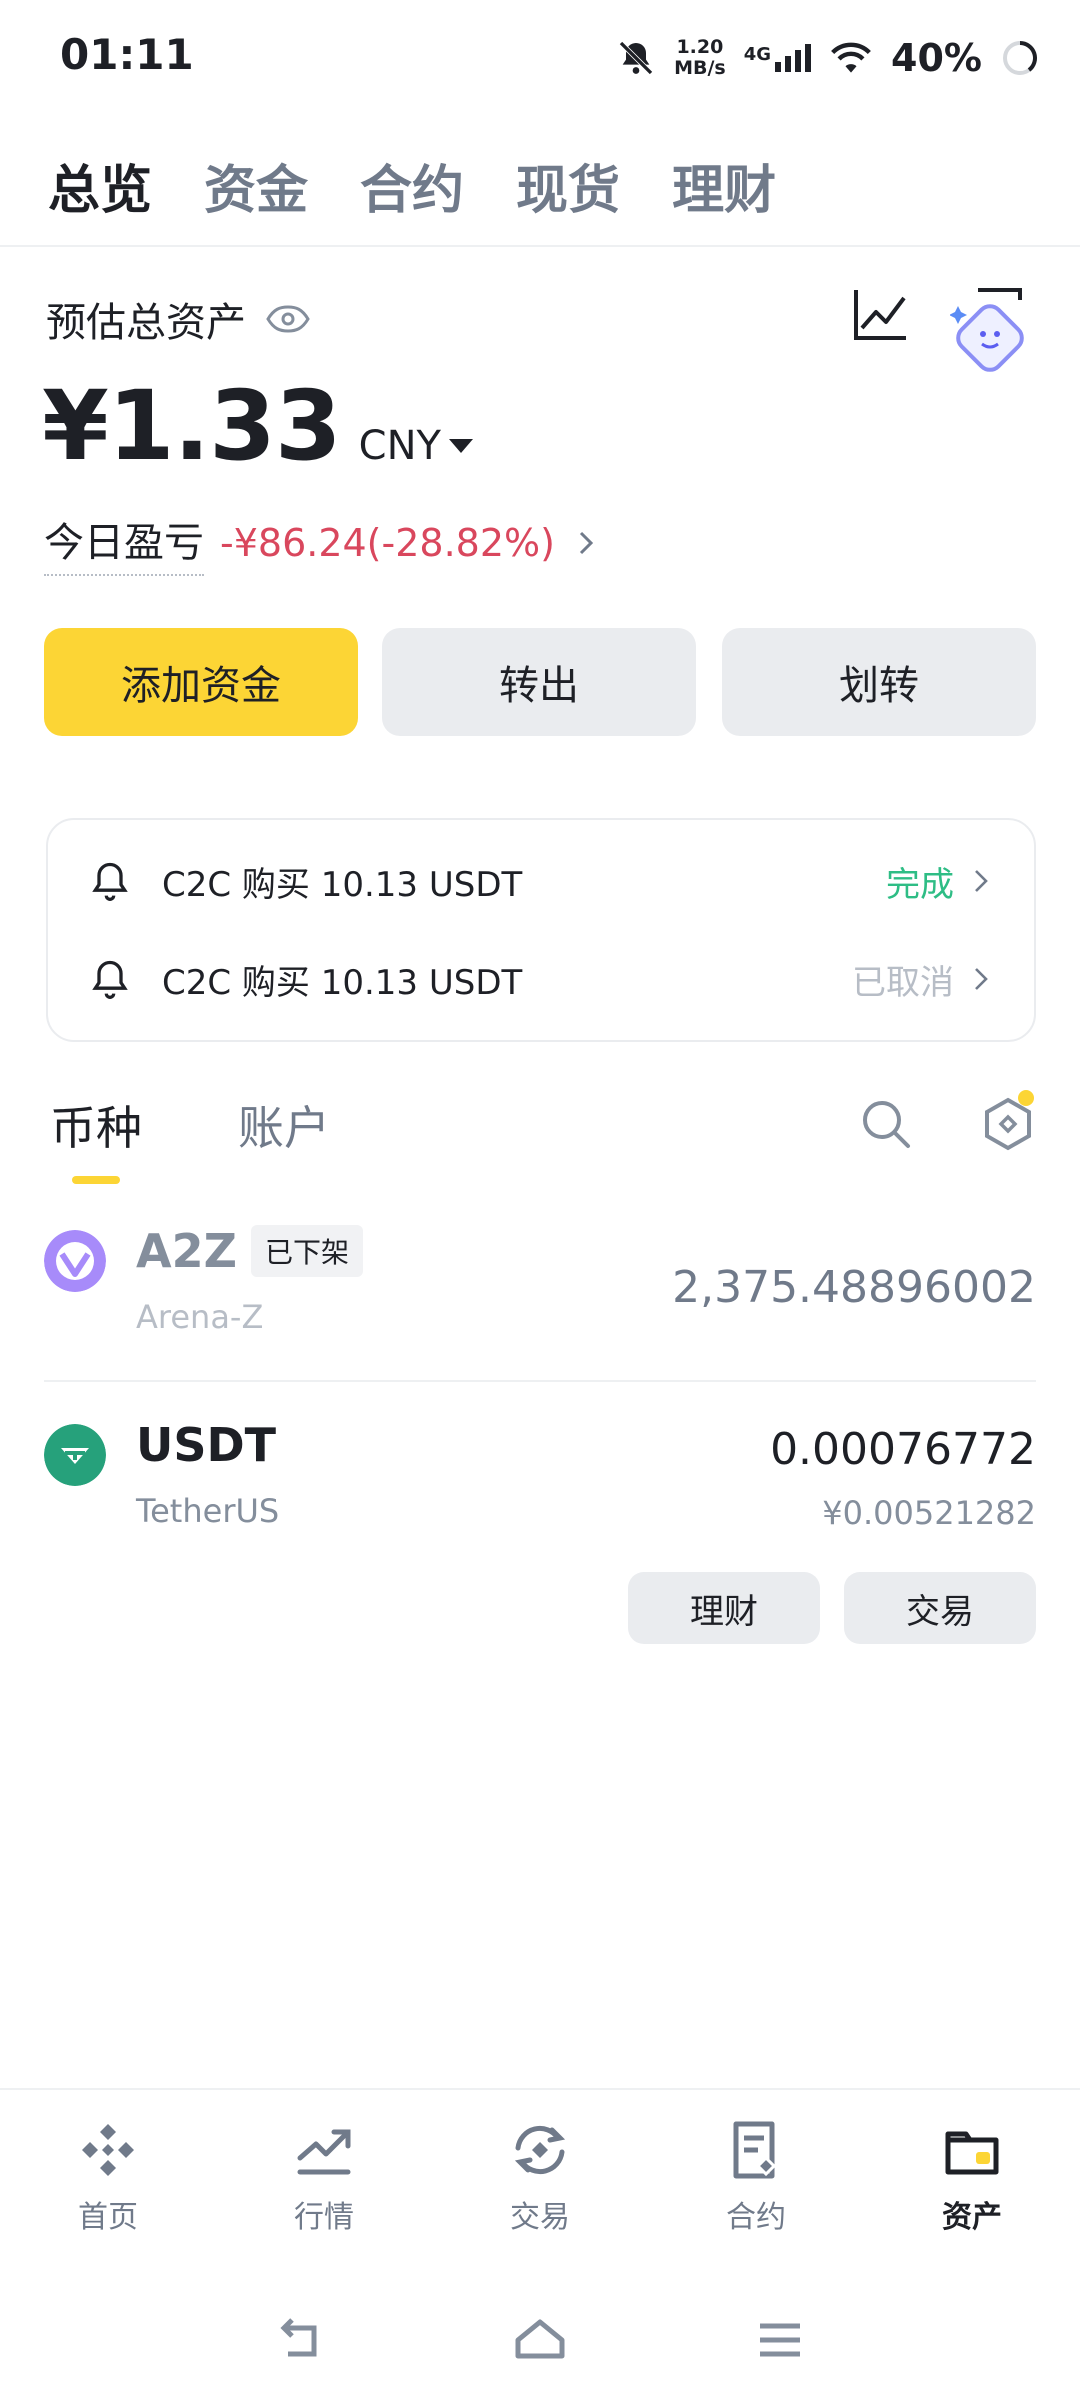  I want to click on tab-spot: 现货, so click(568, 185).